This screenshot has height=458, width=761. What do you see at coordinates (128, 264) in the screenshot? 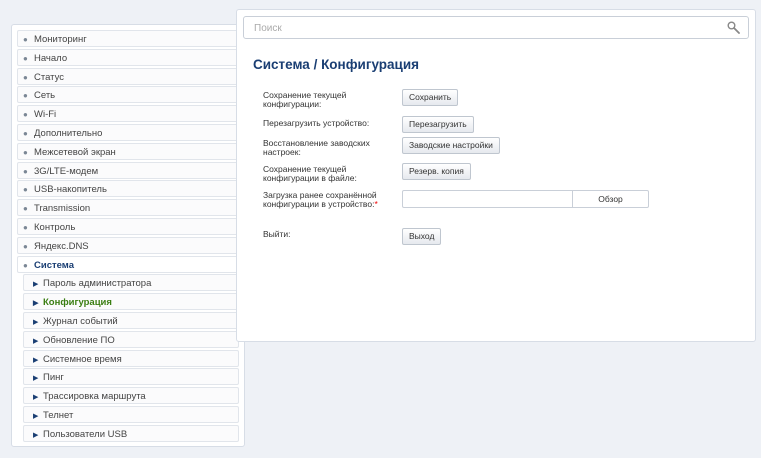
I see `sidebar-item-system: ● Система` at bounding box center [128, 264].